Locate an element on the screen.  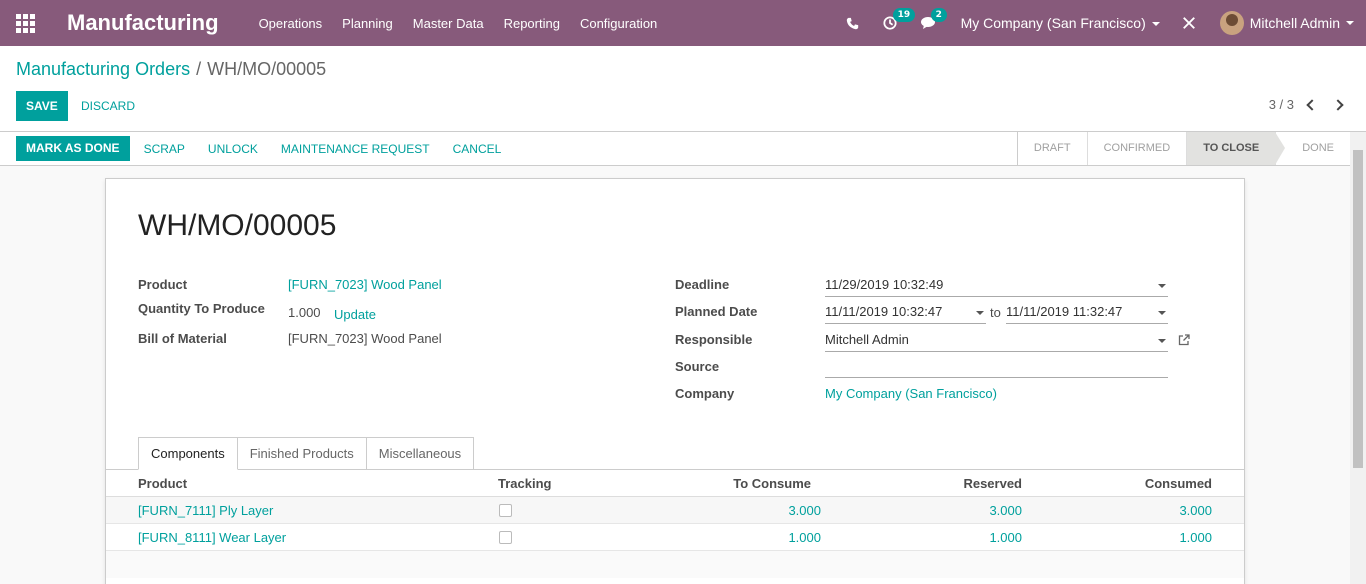
pager-value: 3 / 3 is located at coordinates (1281, 104).